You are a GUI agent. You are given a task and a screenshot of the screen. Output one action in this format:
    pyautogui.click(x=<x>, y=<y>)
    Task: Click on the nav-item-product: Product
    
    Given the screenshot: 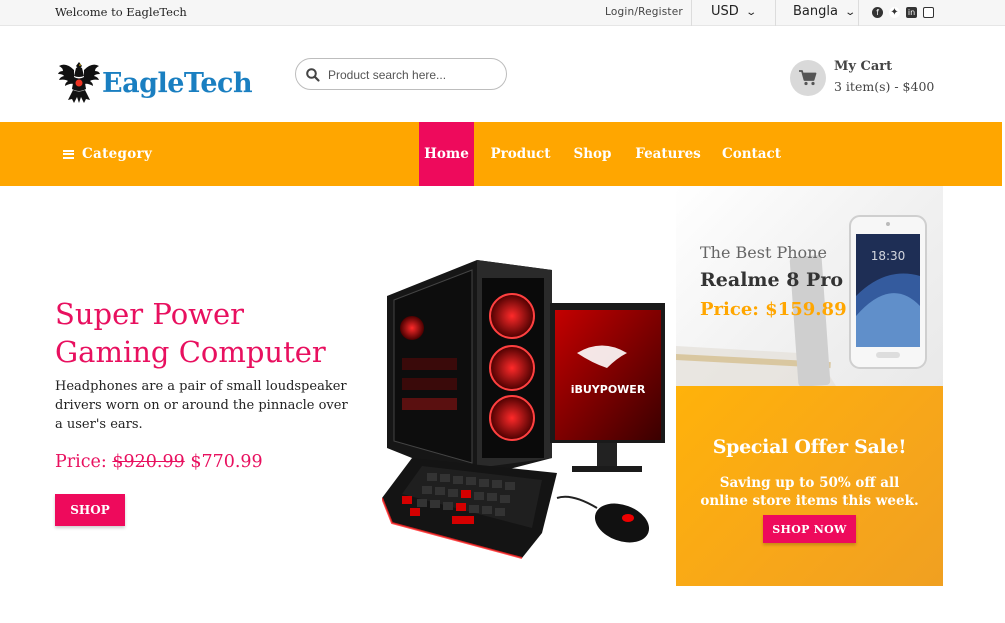 What is the action you would take?
    pyautogui.click(x=520, y=154)
    